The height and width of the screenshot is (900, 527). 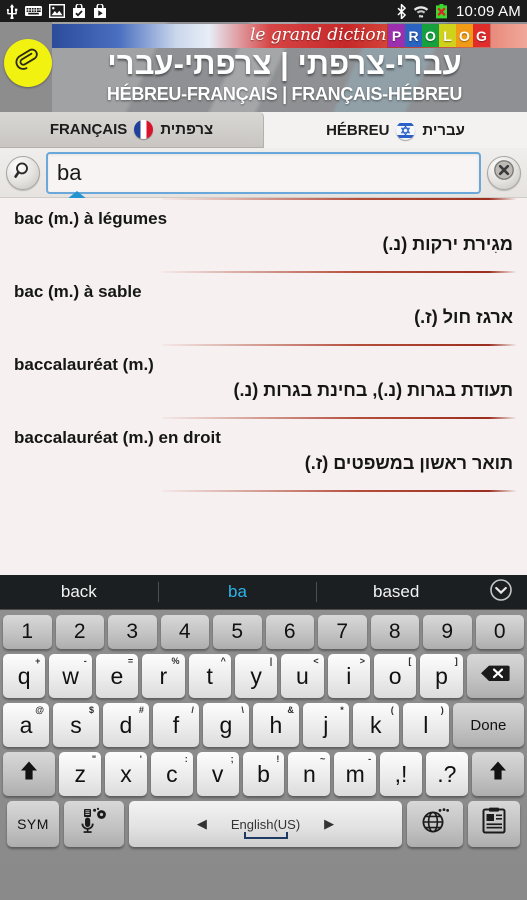 What do you see at coordinates (33, 824) in the screenshot?
I see `key-symbols: SYM` at bounding box center [33, 824].